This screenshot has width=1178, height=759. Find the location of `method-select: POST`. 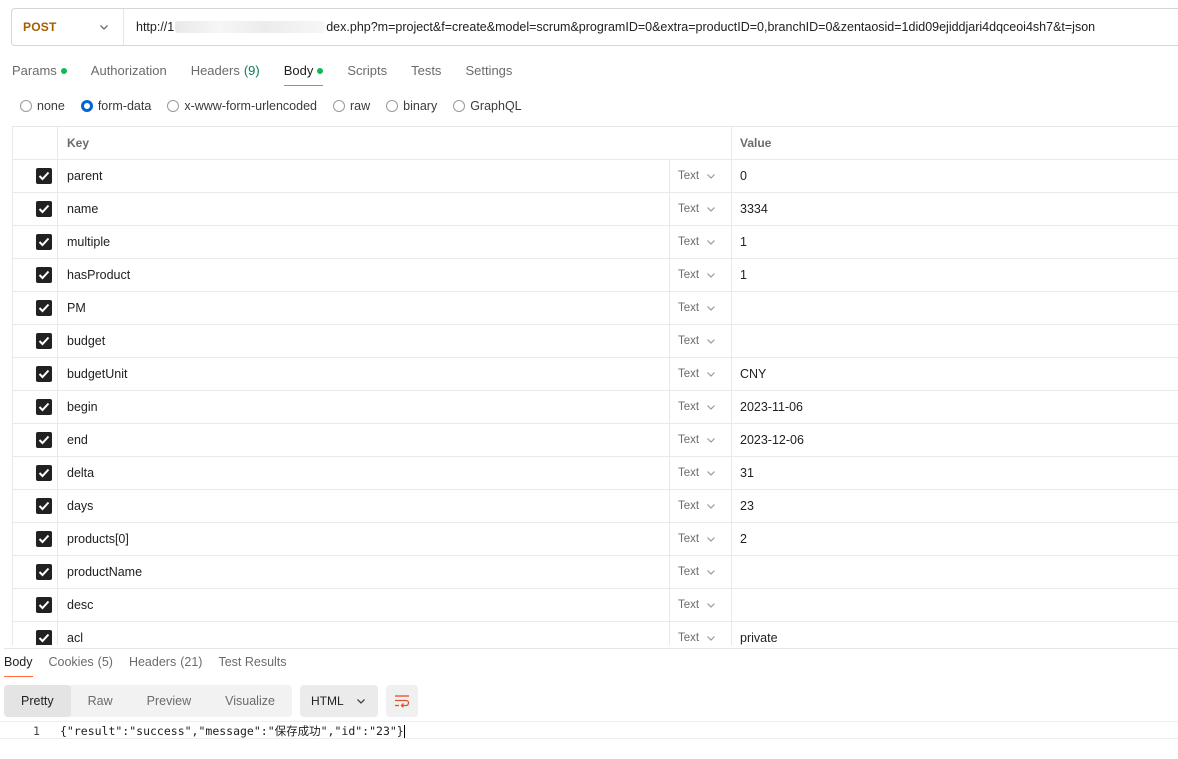

method-select: POST is located at coordinates (68, 27).